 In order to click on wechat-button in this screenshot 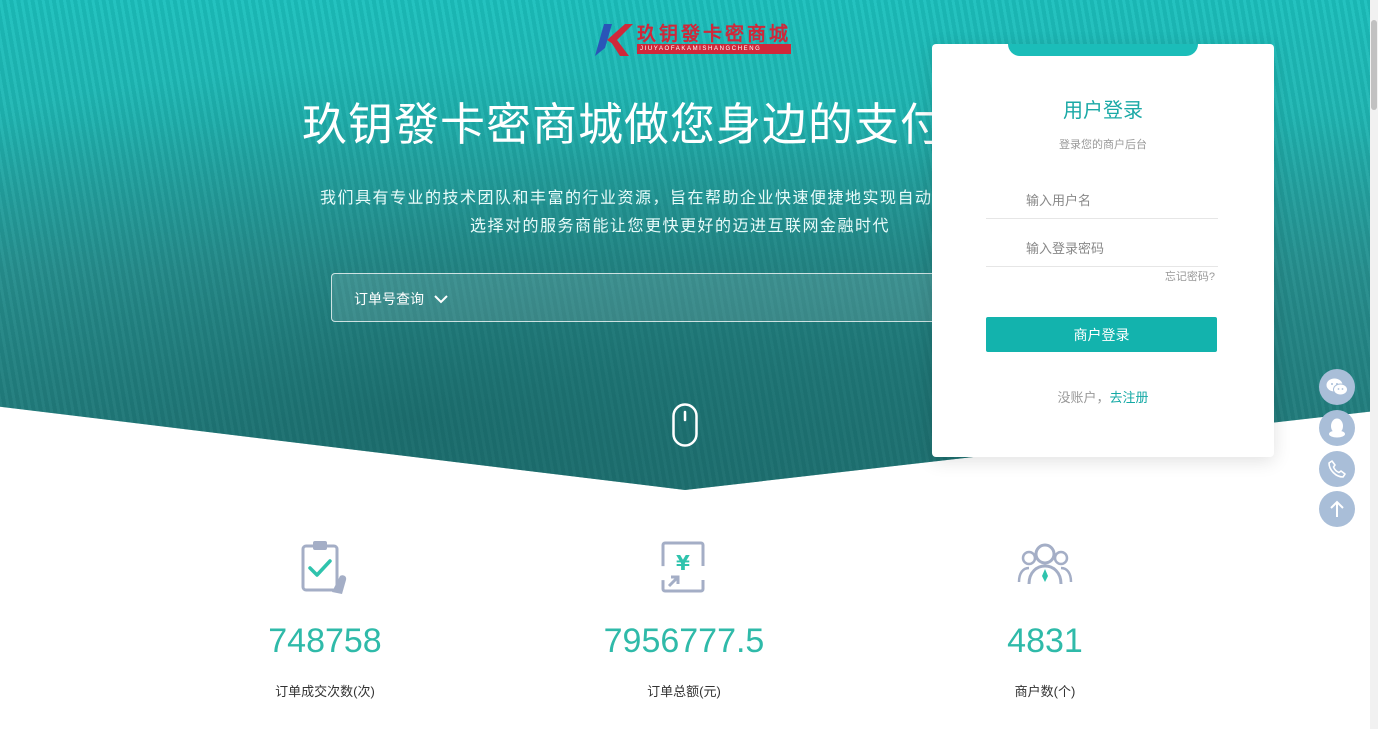, I will do `click(1337, 387)`.